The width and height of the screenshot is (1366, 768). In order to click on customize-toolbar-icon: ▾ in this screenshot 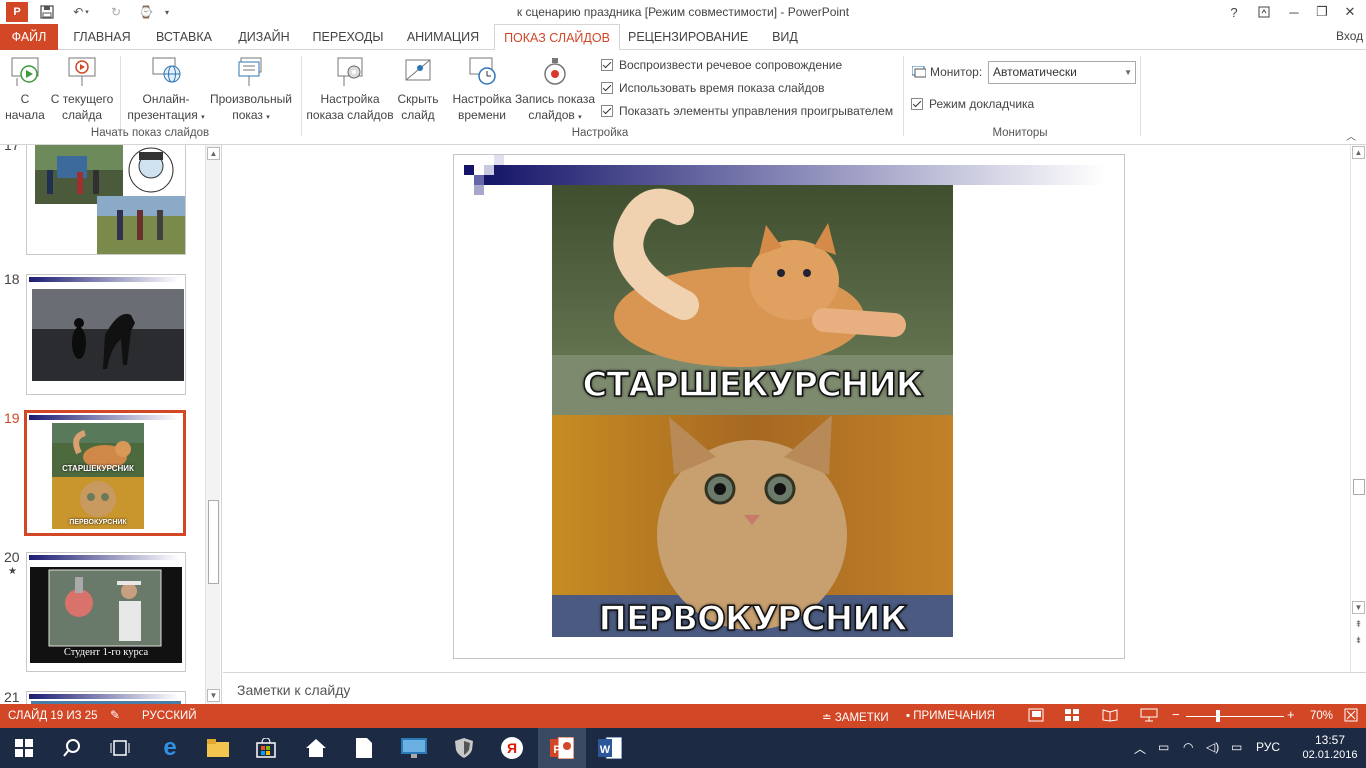, I will do `click(167, 12)`.